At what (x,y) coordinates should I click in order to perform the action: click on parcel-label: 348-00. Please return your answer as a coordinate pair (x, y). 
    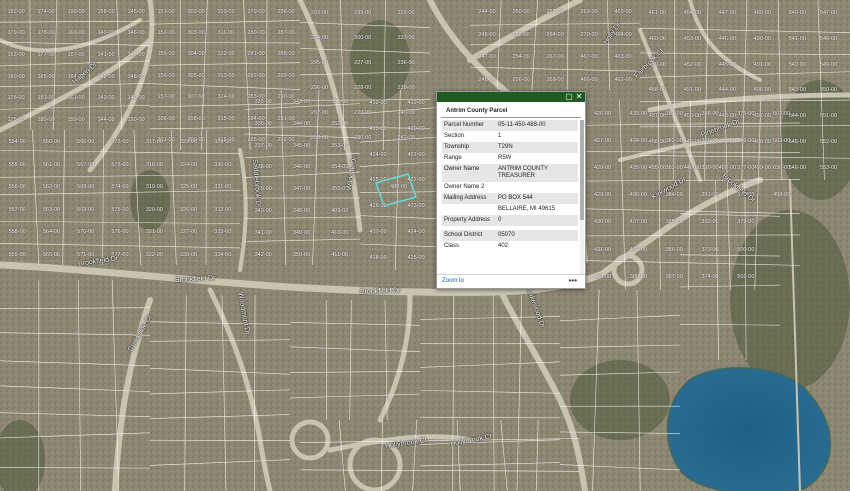
    Looking at the image, I should click on (301, 211).